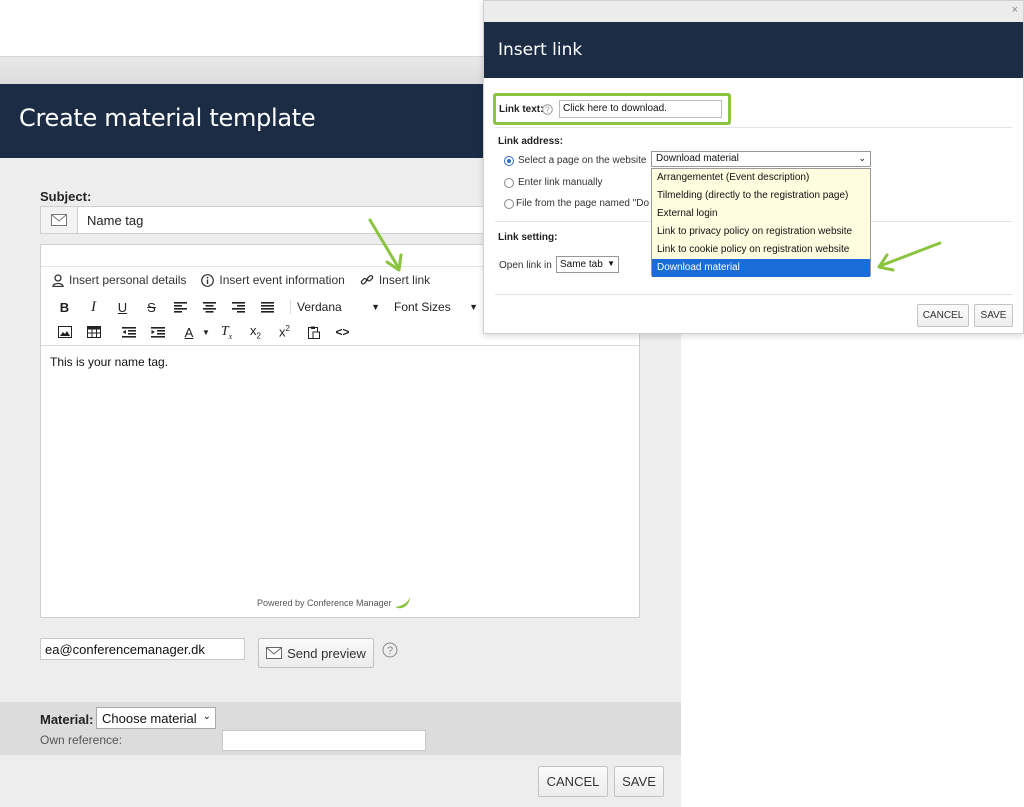 The width and height of the screenshot is (1024, 807). What do you see at coordinates (581, 264) in the screenshot?
I see `open-link-in-value: Same tab` at bounding box center [581, 264].